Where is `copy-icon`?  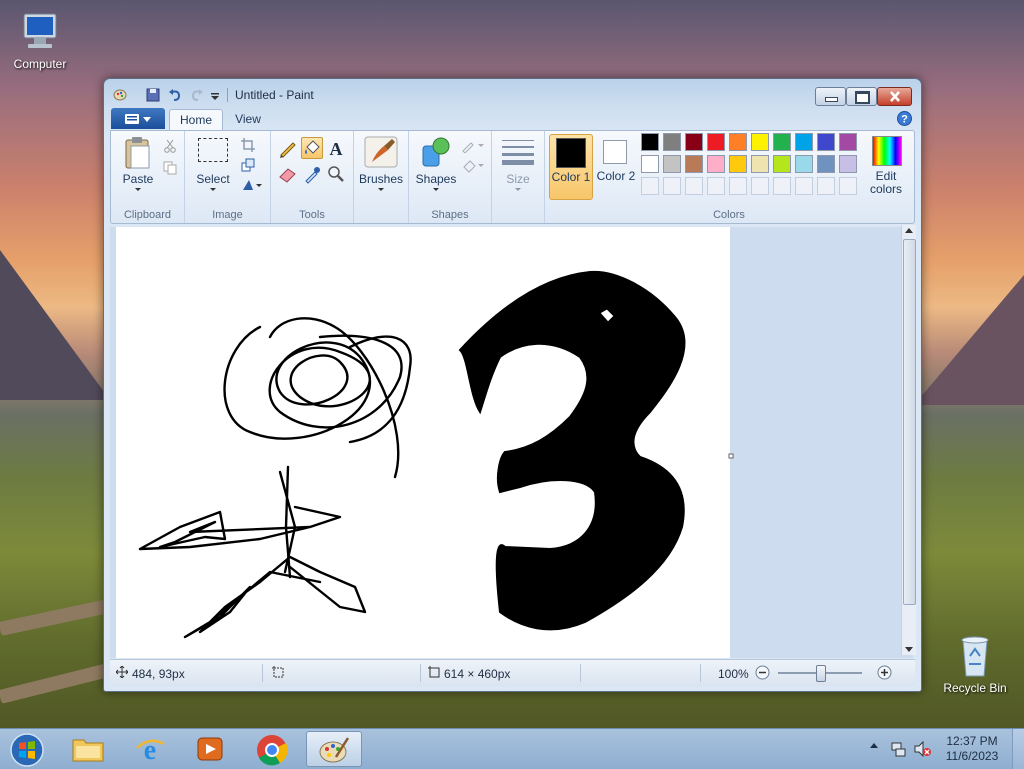 copy-icon is located at coordinates (170, 168).